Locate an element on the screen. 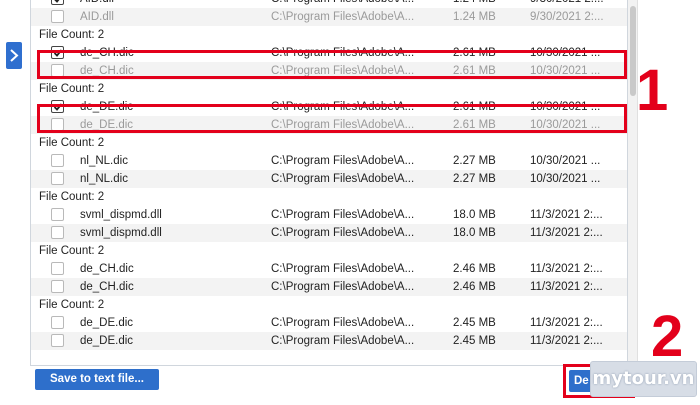  chevron-right-icon is located at coordinates (14, 55).